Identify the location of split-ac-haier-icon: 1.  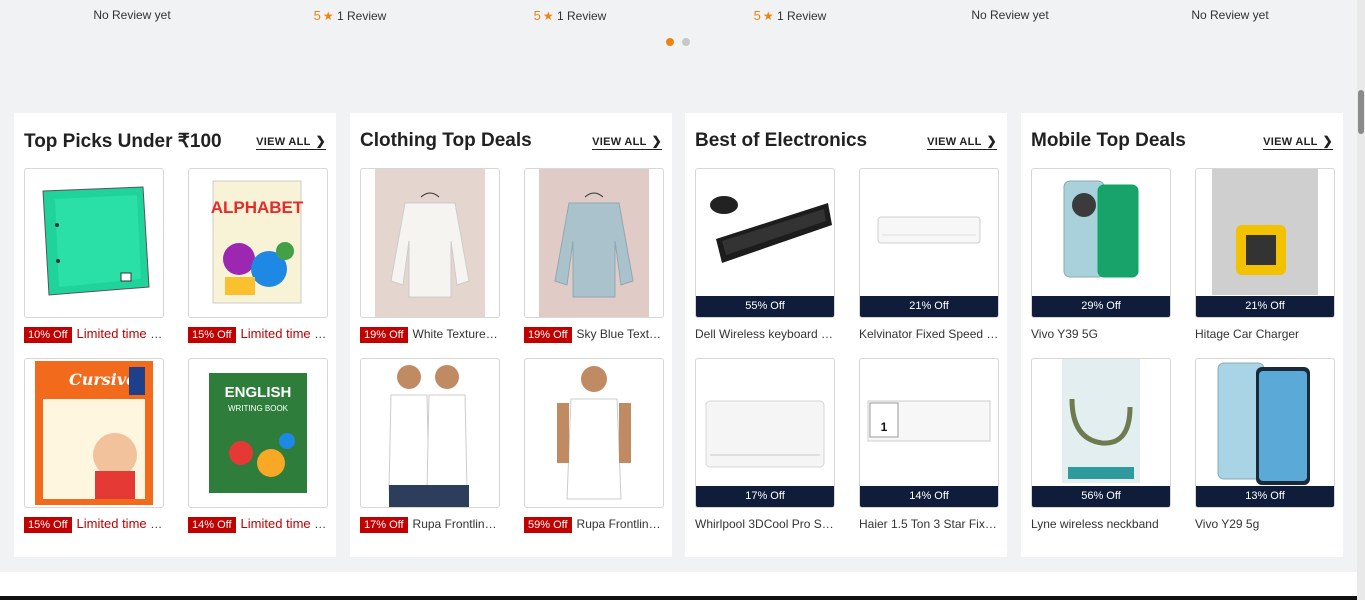
(929, 421).